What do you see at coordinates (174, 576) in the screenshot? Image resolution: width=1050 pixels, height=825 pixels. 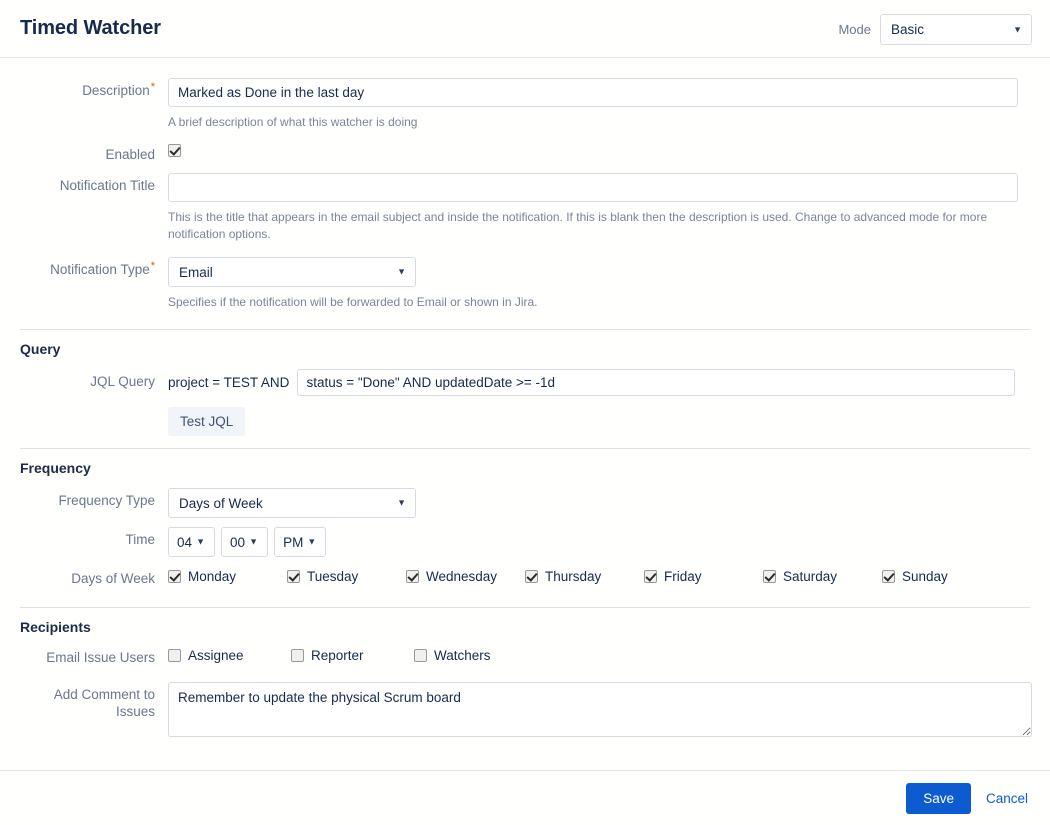 I see `day-checkbox-input-monday` at bounding box center [174, 576].